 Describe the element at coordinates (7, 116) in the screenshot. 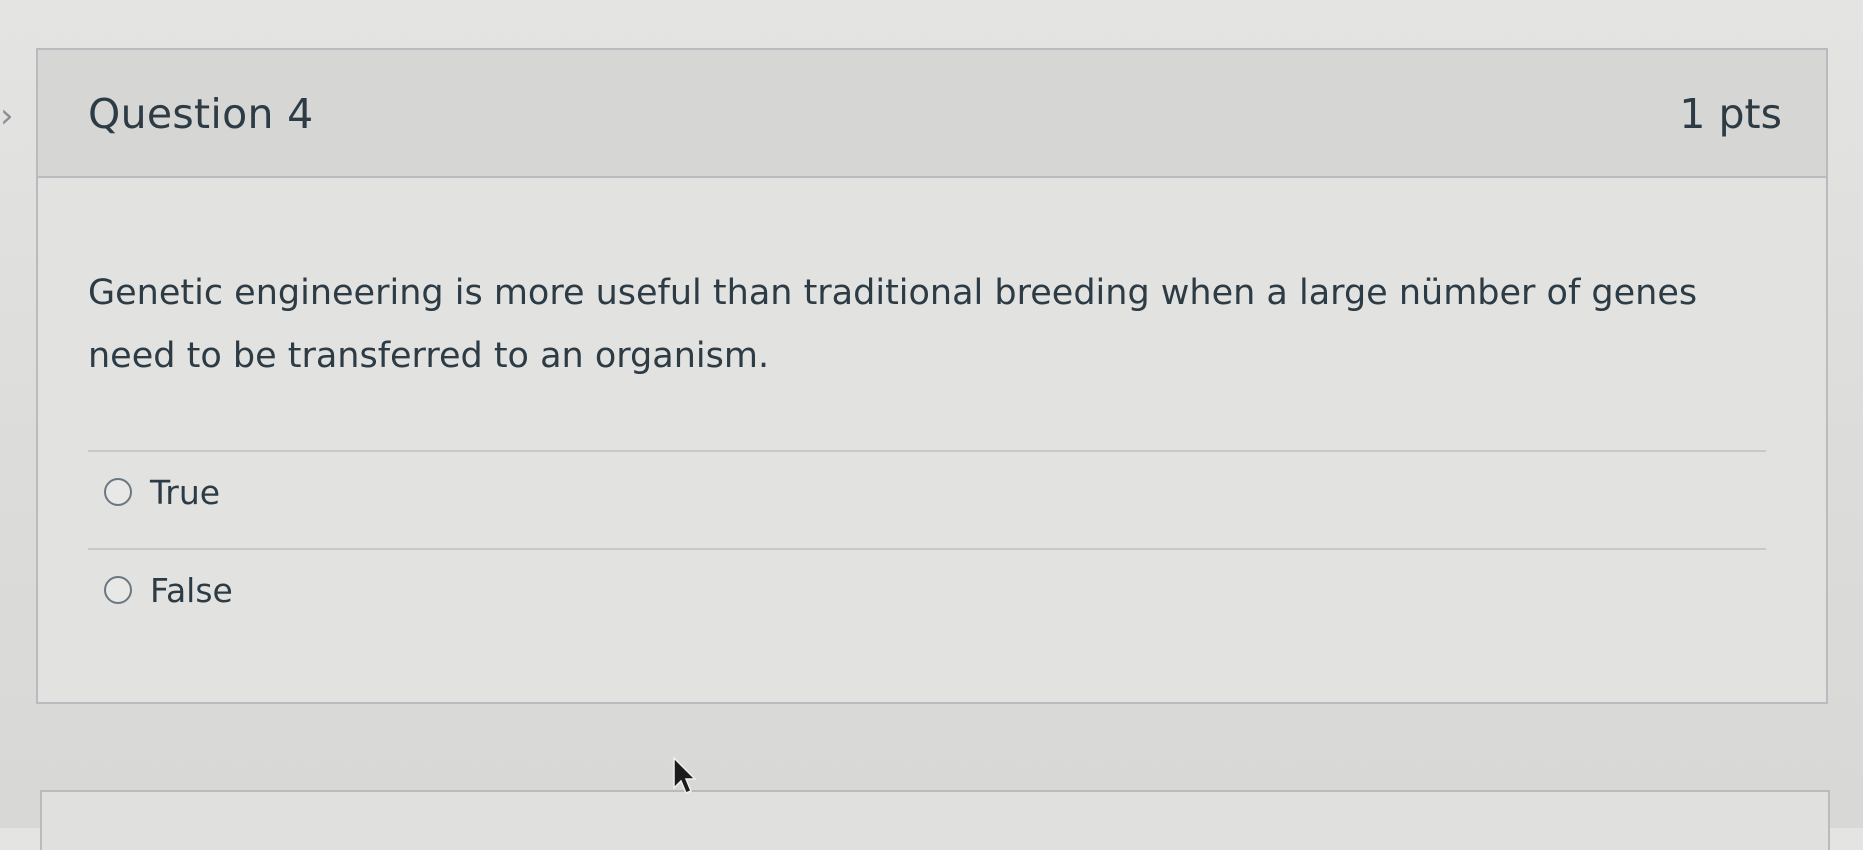

I see `chevron-right-icon: ›` at that location.